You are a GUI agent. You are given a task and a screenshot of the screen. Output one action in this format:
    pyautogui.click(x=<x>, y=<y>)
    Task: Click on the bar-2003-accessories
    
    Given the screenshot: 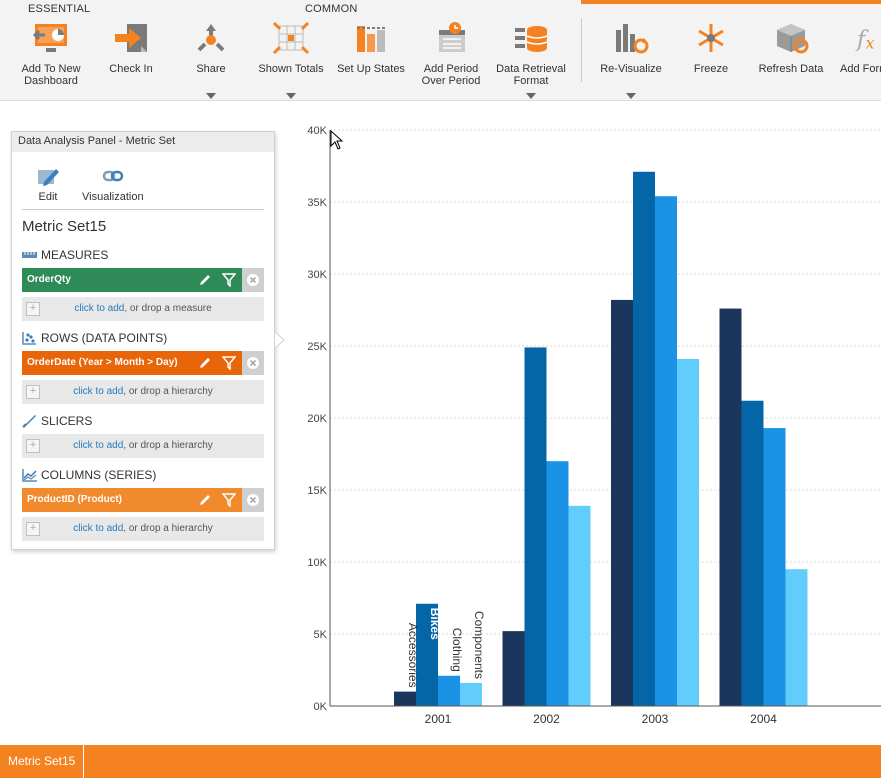 What is the action you would take?
    pyautogui.click(x=622, y=502)
    